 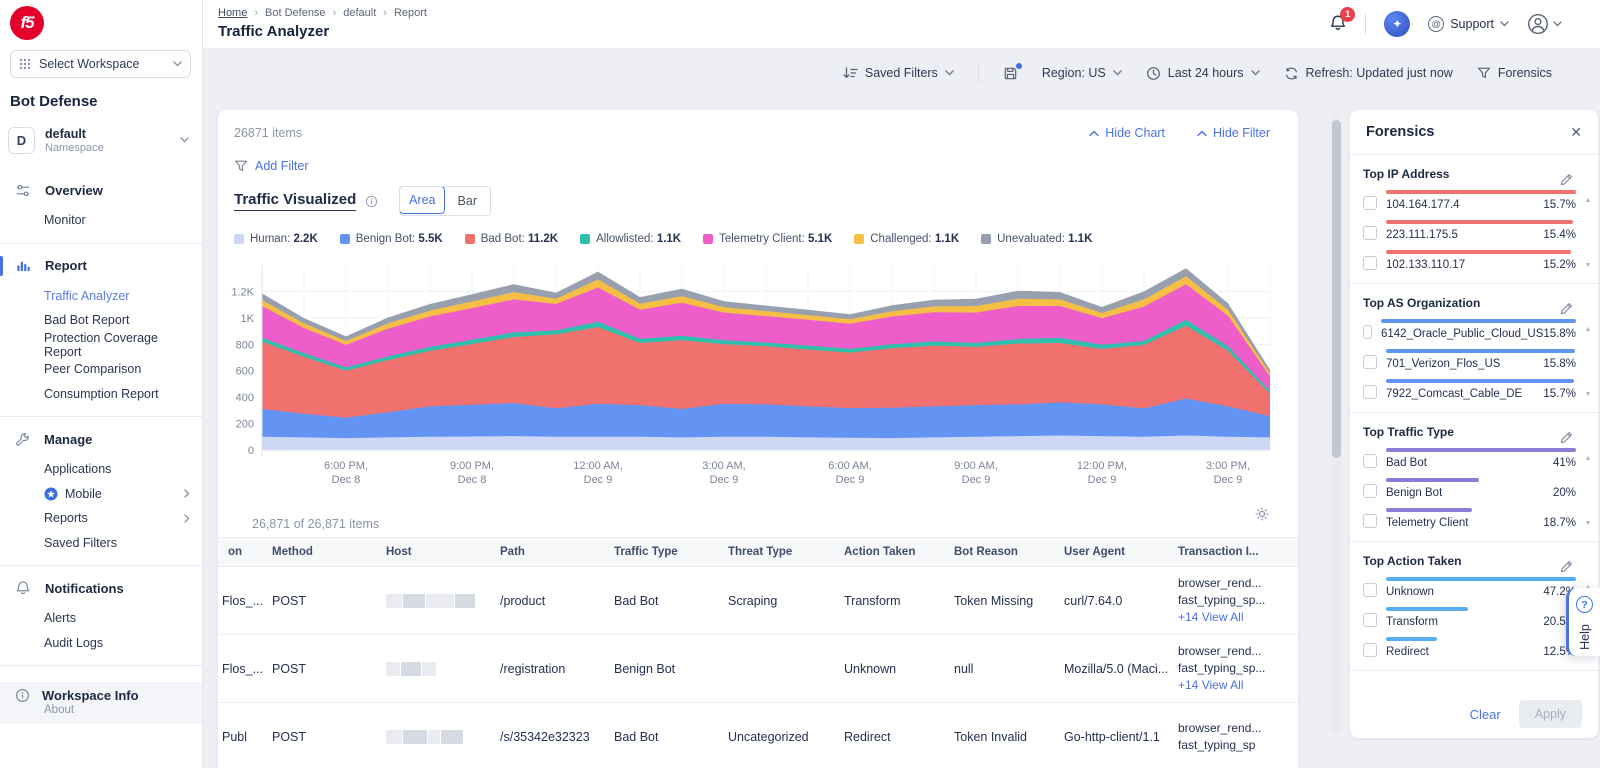 What do you see at coordinates (433, 736) in the screenshot?
I see `cell-host` at bounding box center [433, 736].